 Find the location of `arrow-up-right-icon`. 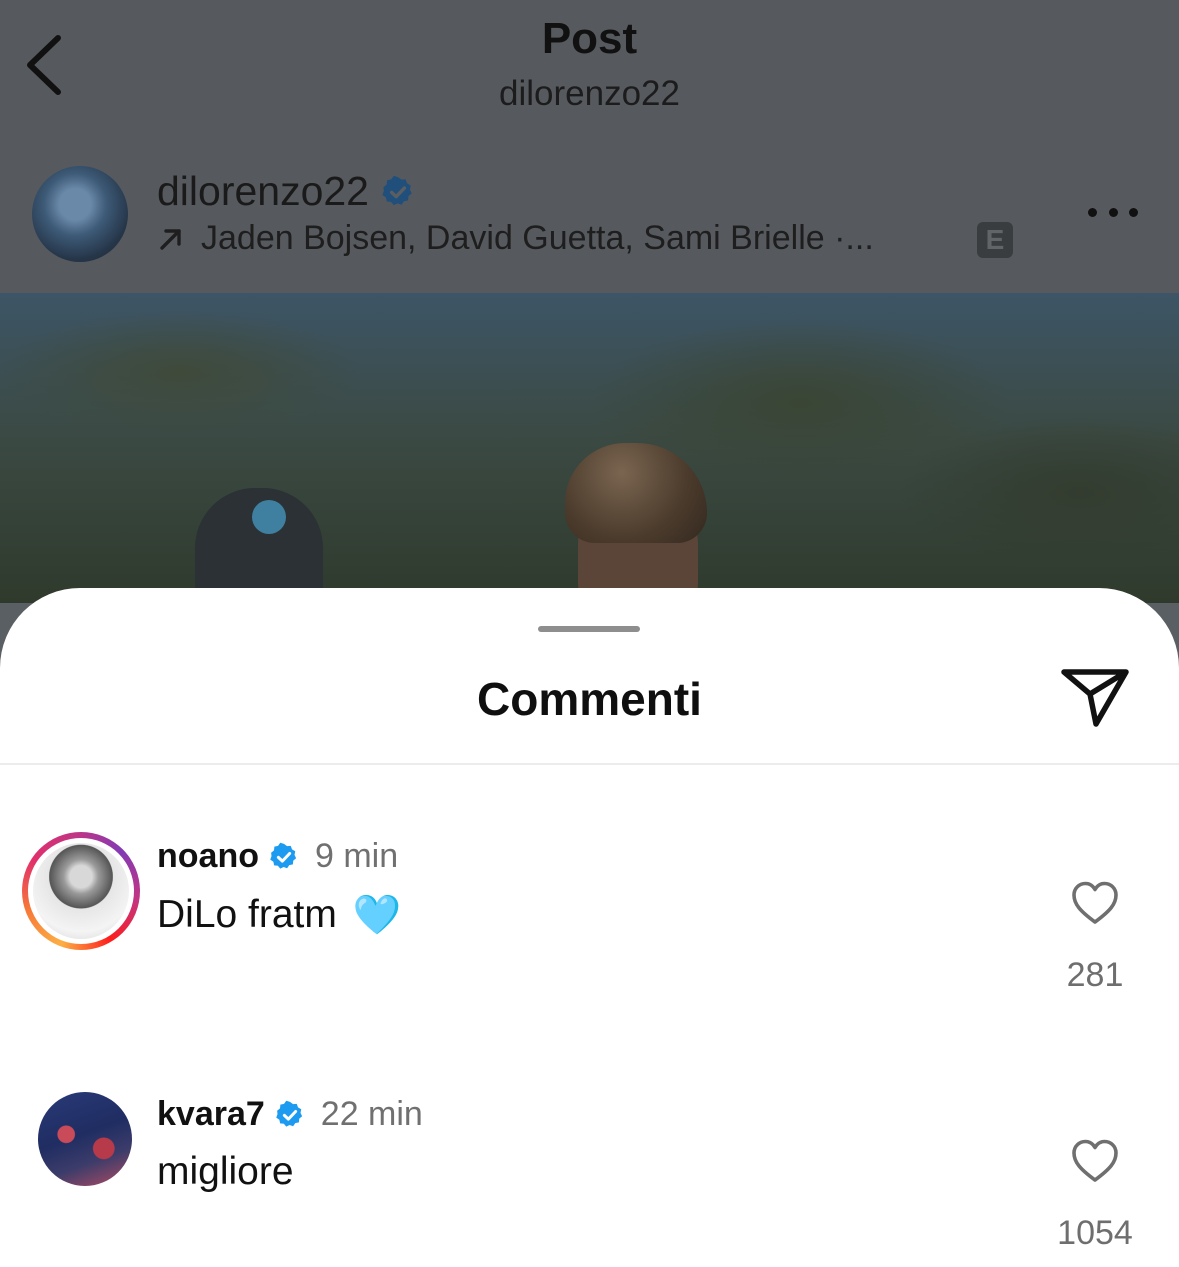

arrow-up-right-icon is located at coordinates (170, 239).